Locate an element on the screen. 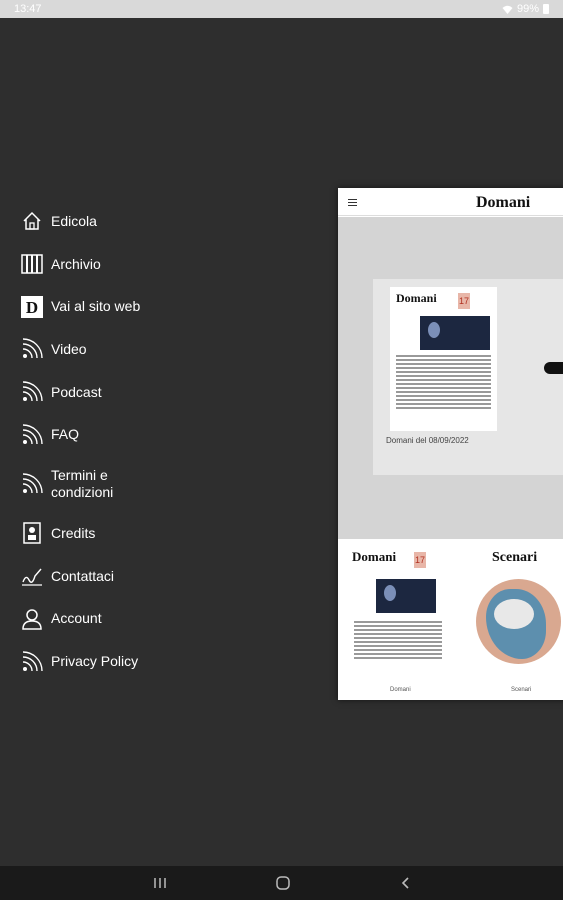  thumb-label: Domani is located at coordinates (400, 690).